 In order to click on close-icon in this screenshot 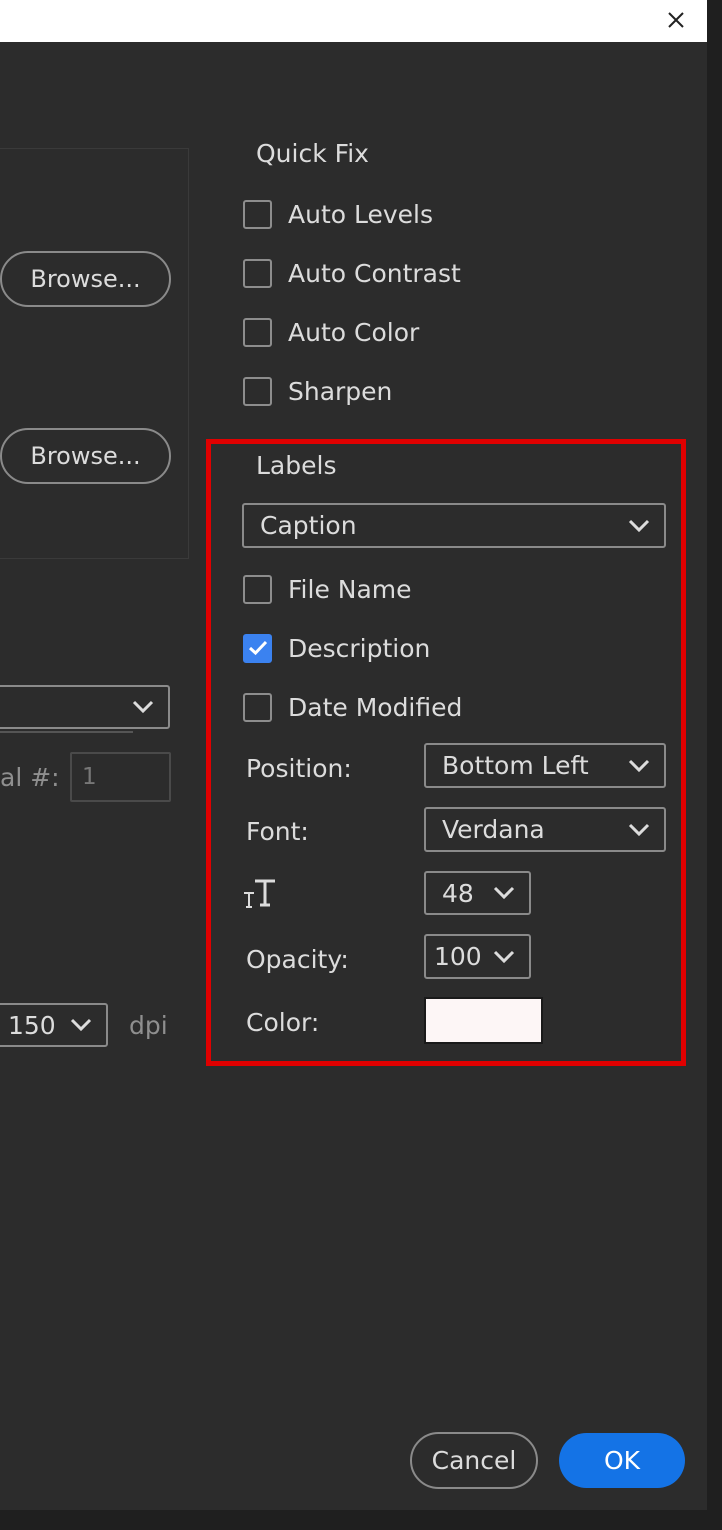, I will do `click(676, 20)`.